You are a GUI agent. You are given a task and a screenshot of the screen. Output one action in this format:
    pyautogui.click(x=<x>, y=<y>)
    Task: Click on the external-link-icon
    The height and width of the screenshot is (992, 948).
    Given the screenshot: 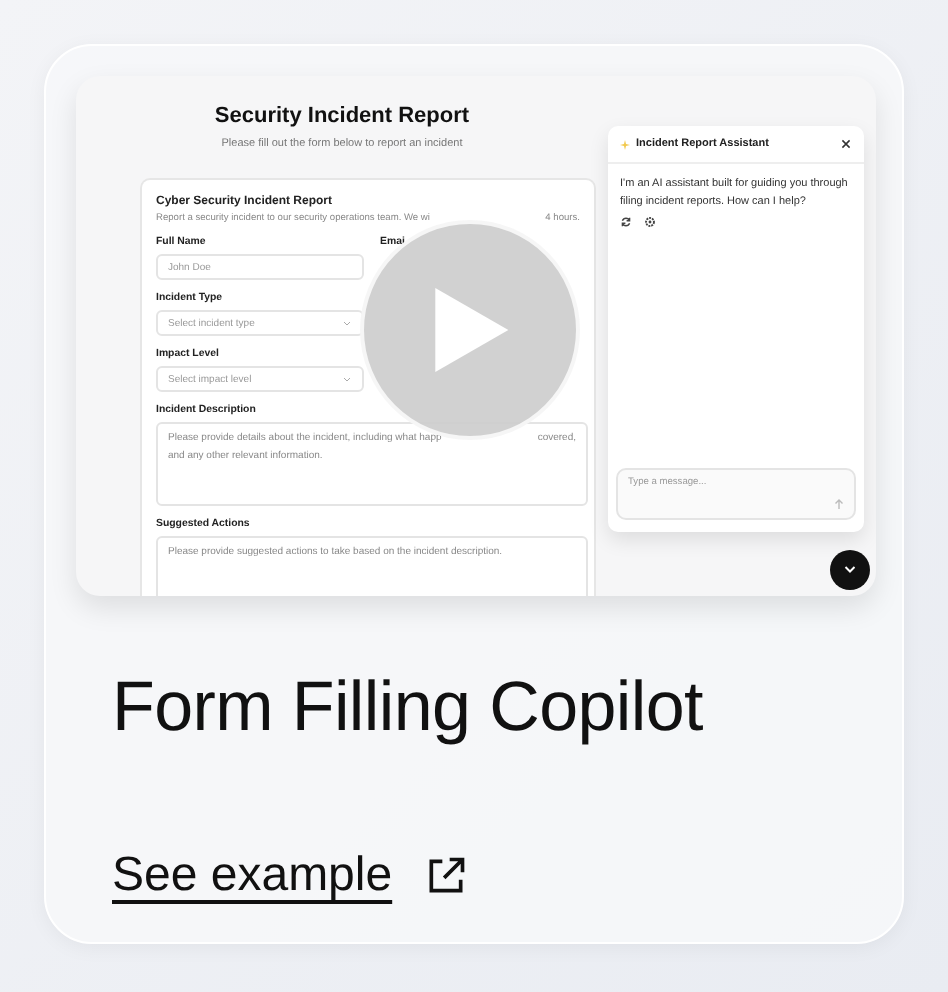 What is the action you would take?
    pyautogui.click(x=446, y=876)
    